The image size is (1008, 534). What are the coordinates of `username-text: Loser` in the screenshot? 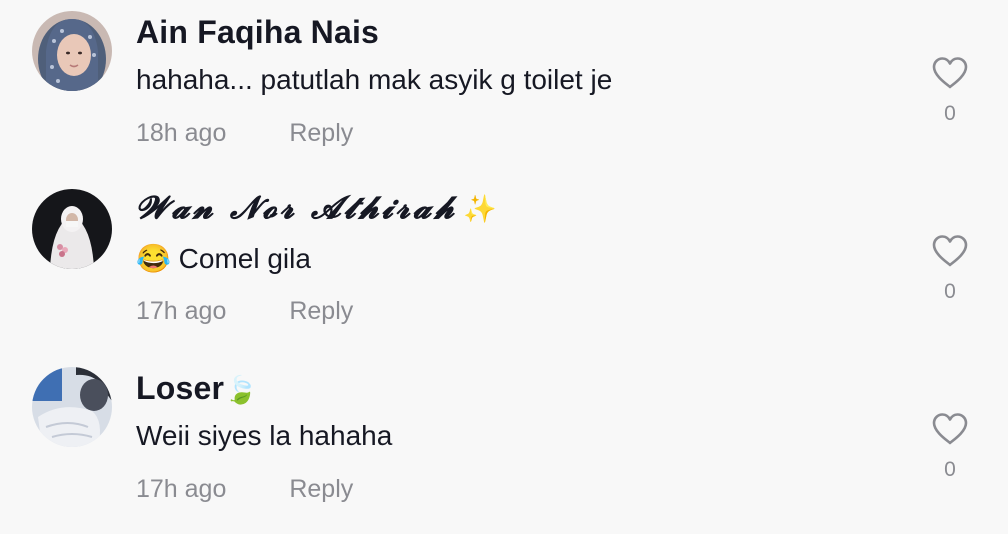 It's located at (180, 388).